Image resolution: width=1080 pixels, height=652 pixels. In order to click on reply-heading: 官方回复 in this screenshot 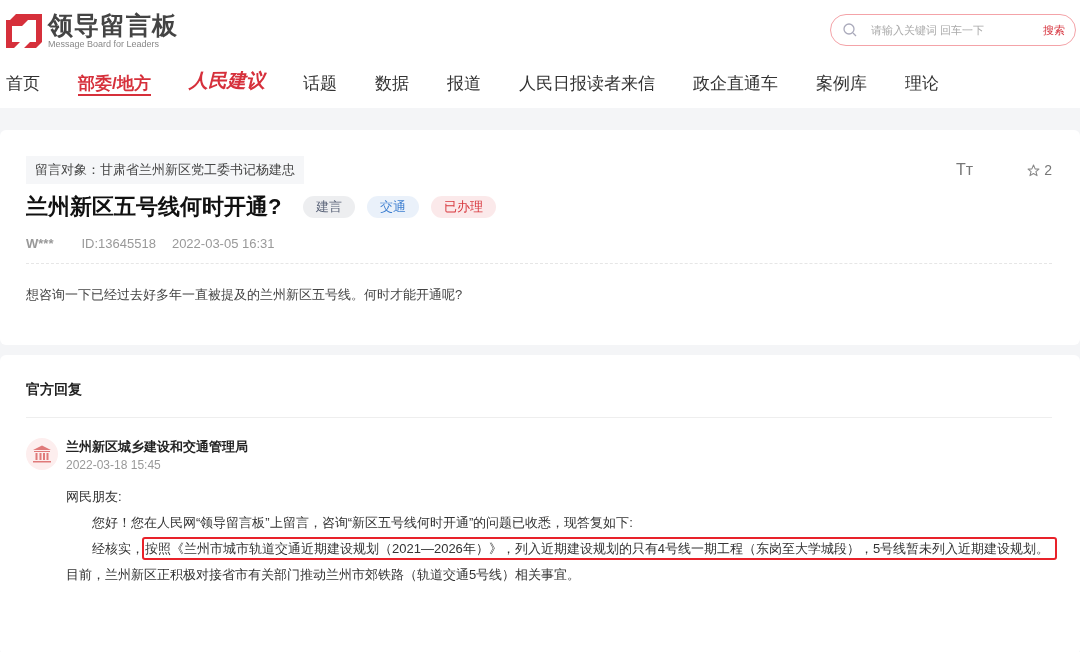, I will do `click(539, 399)`.